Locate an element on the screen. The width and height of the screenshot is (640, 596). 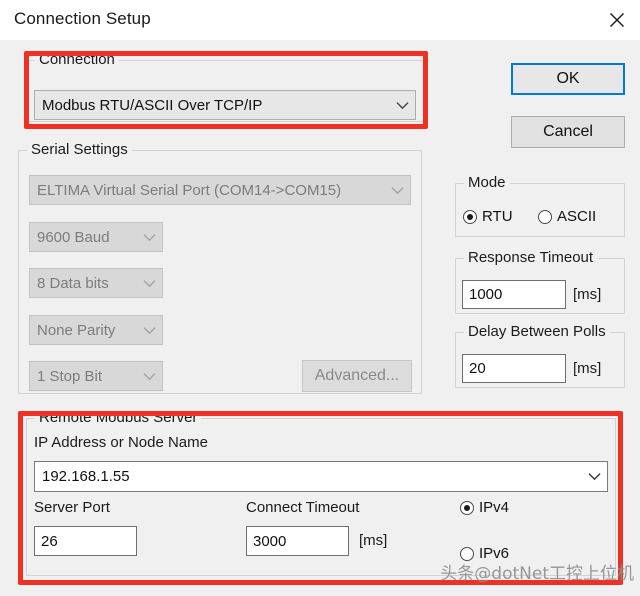
mode-group-label: Mode is located at coordinates (487, 182).